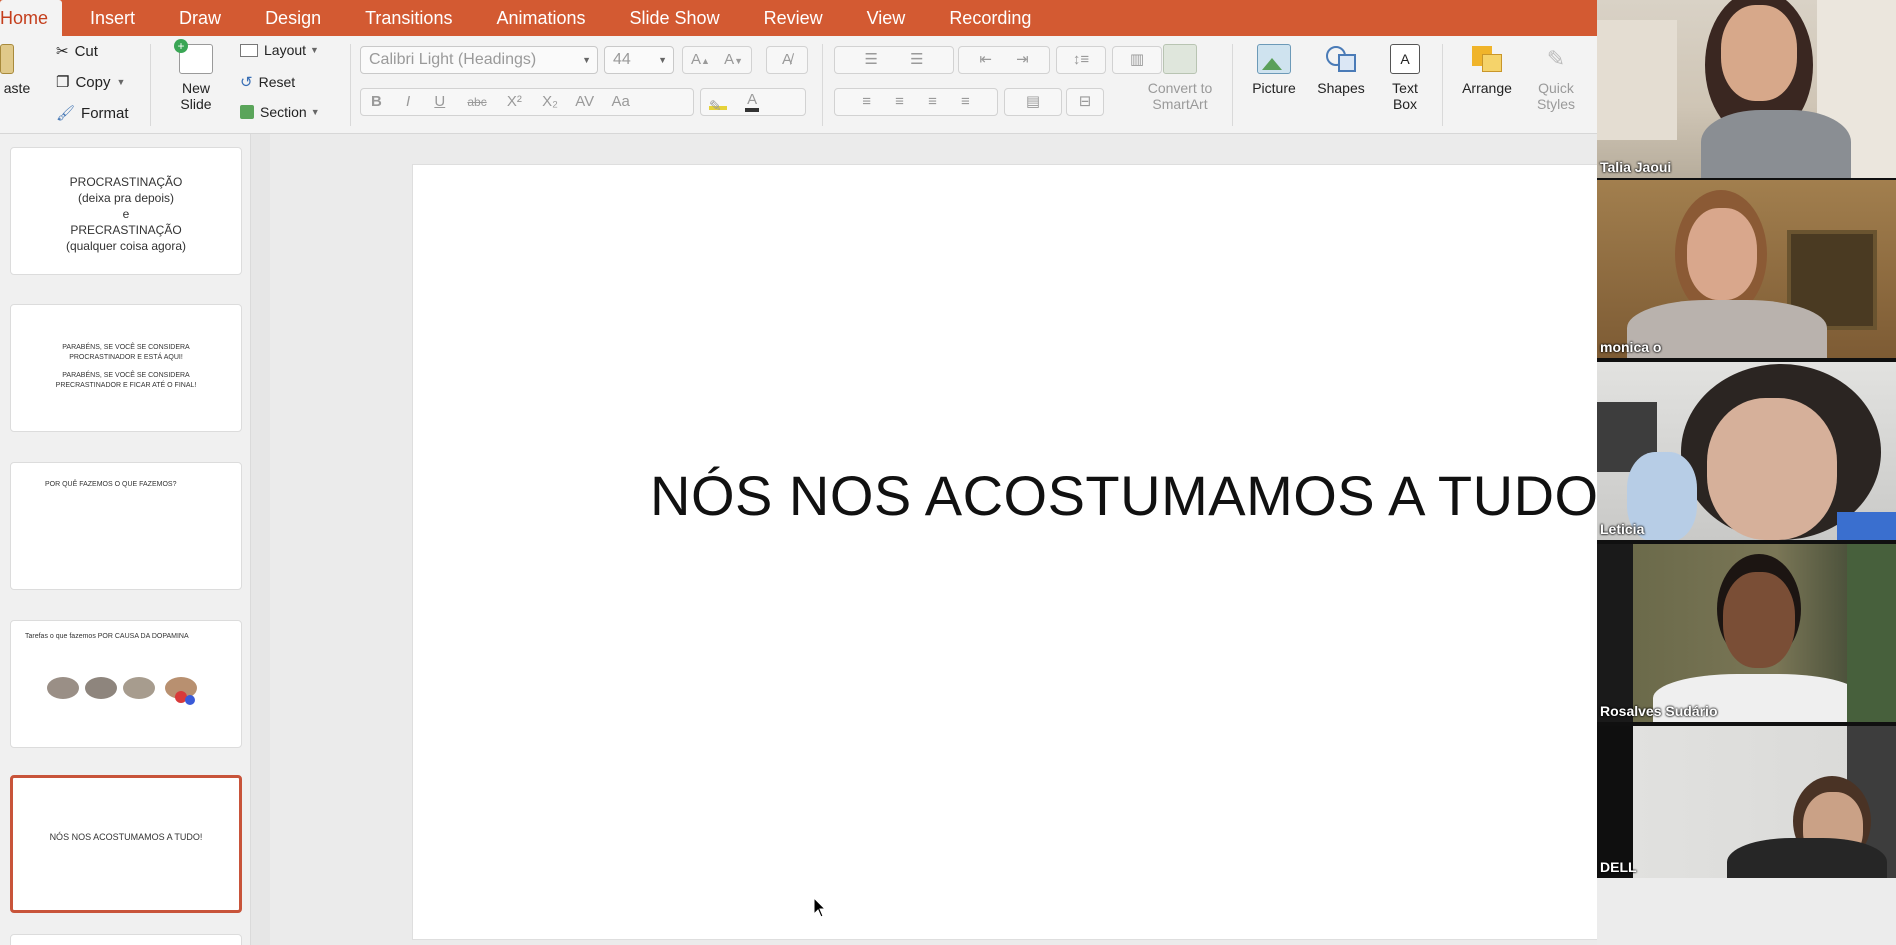  I want to click on thumbnail-text: NÓS NOS ACOSTUMAMOS A TUDO!, so click(126, 837).